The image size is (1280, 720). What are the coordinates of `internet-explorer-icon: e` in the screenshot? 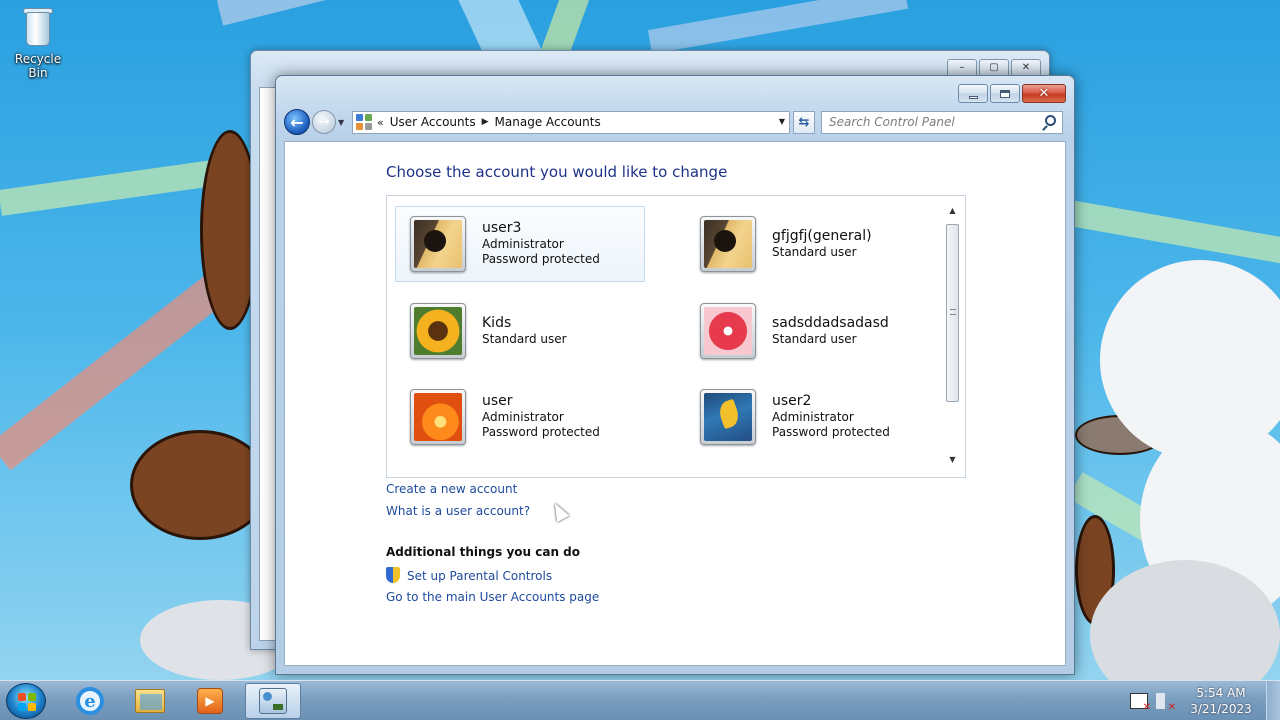 It's located at (90, 701).